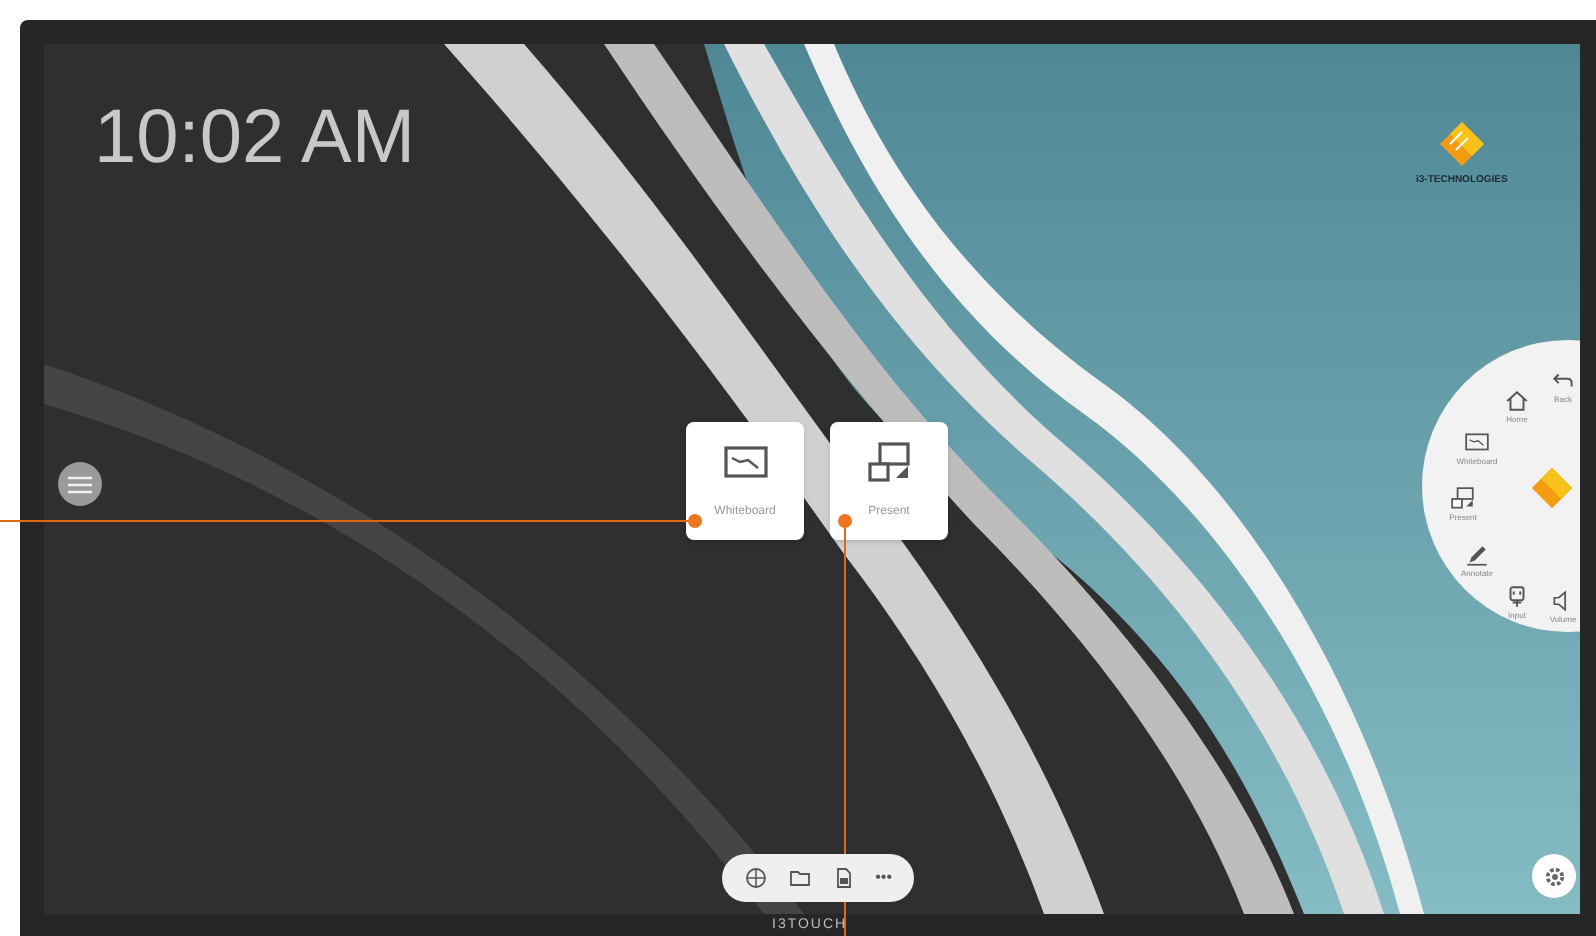 This screenshot has height=936, width=1596. I want to click on clock-time: 10:02 AM, so click(255, 138).